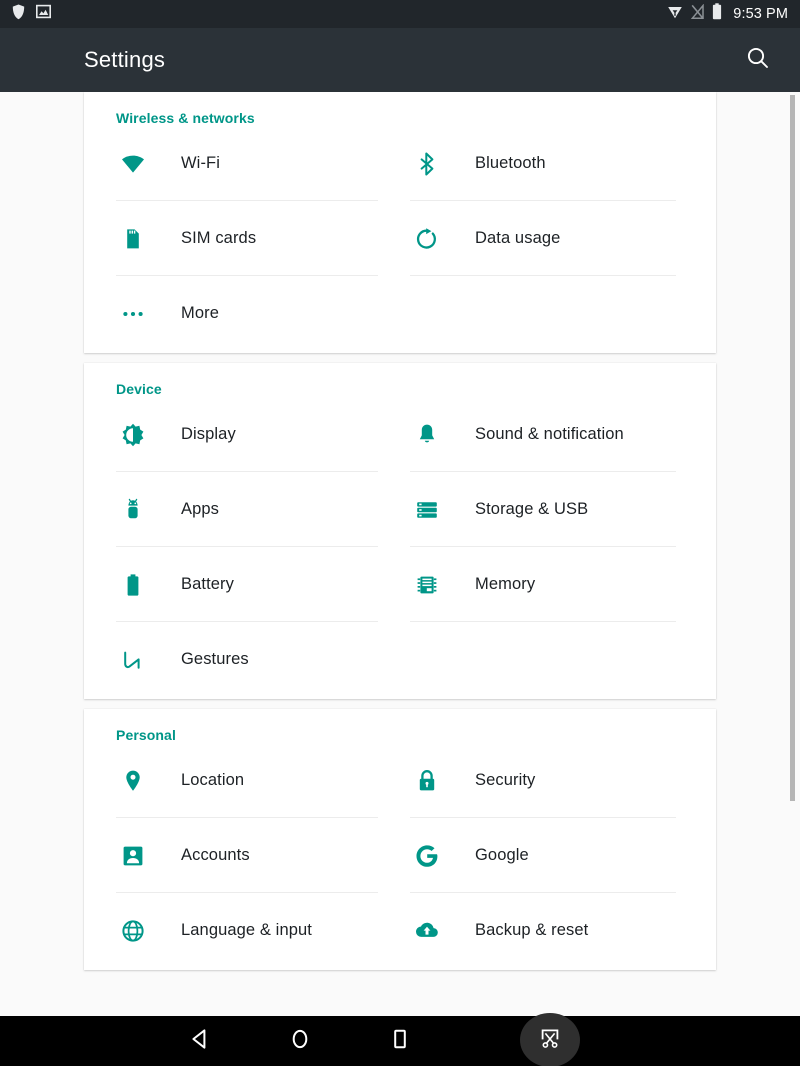 Image resolution: width=800 pixels, height=1066 pixels. Describe the element at coordinates (200, 163) in the screenshot. I see `settings-item-label: Wi-Fi` at that location.